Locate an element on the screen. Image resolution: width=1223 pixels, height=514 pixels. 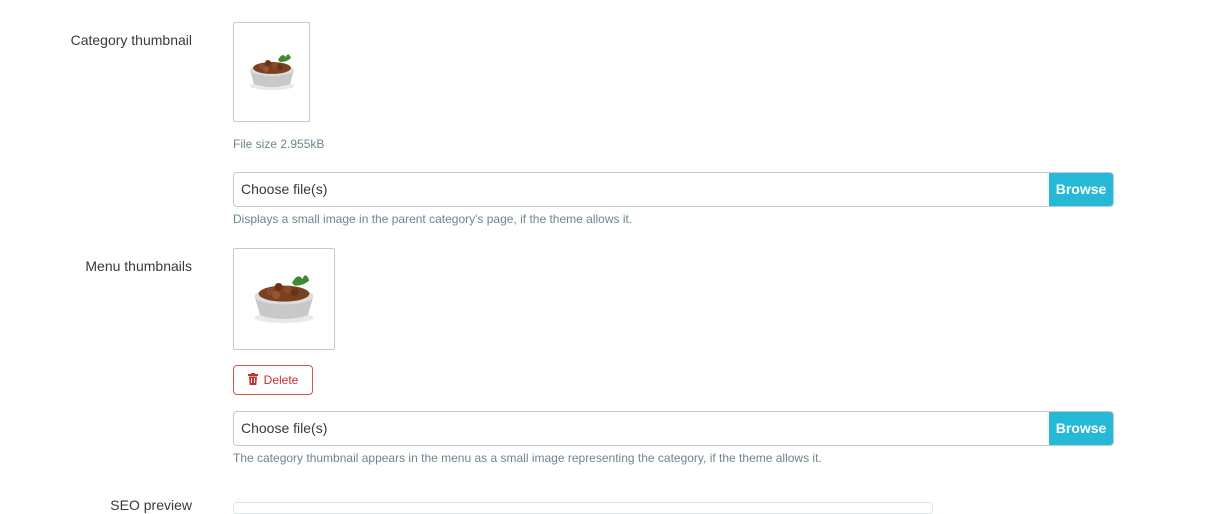
menu-thumbnails-file-input: Choose file(s) Browse is located at coordinates (673, 428).